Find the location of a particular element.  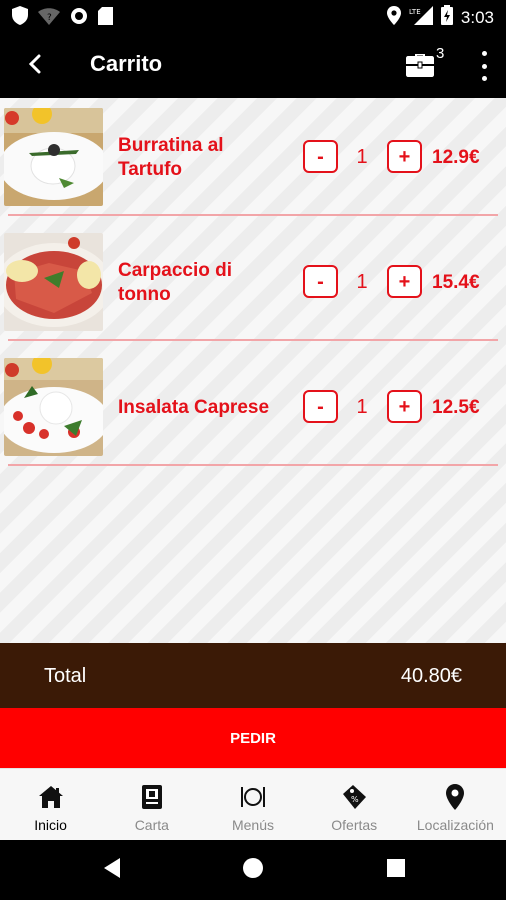

more-options-button is located at coordinates (484, 66).